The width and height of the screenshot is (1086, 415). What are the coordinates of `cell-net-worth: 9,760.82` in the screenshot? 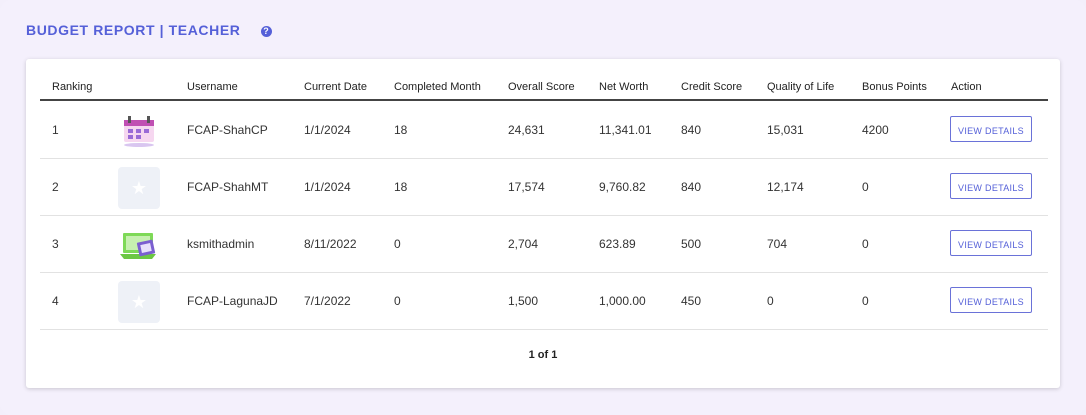 It's located at (622, 187).